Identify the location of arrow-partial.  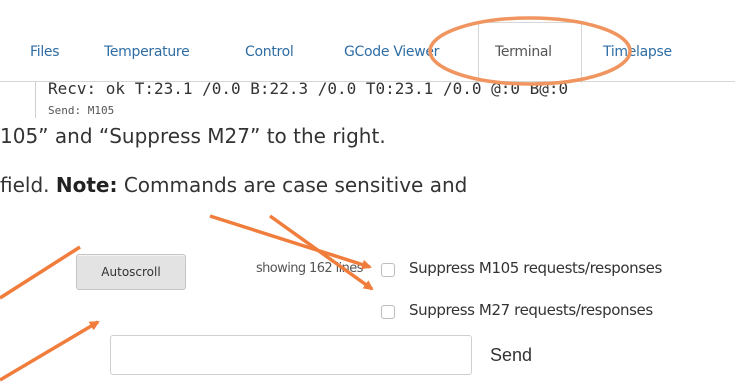
(40, 272).